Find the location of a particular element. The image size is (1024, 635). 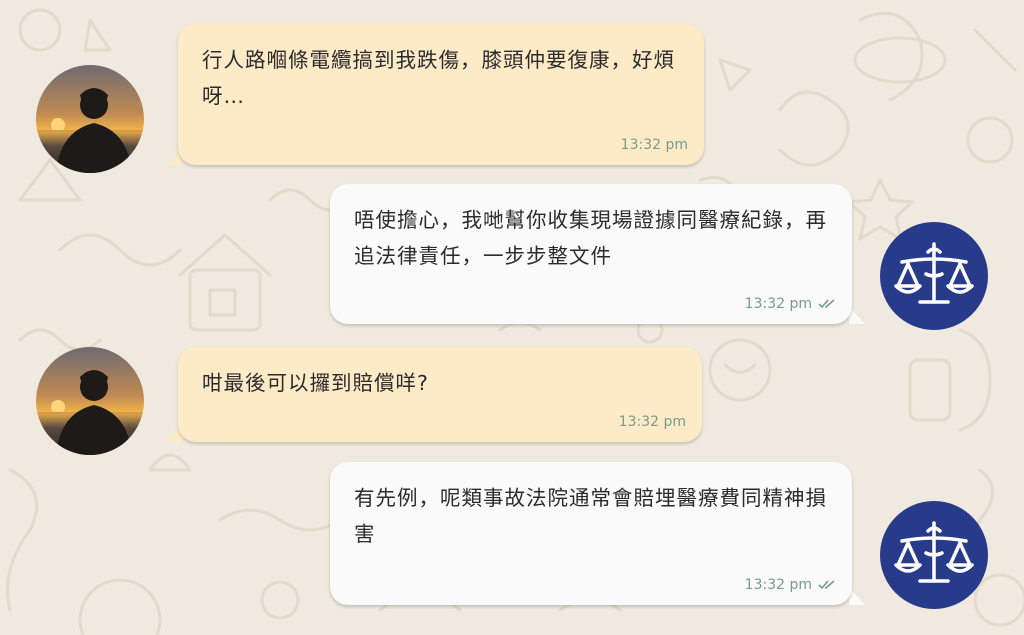

message-text: 咁最後可以攞到賠償咩? is located at coordinates (315, 383).